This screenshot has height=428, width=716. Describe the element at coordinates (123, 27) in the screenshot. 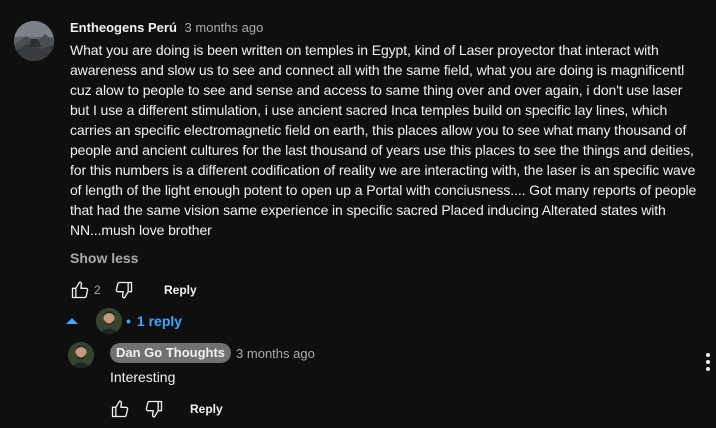

I see `comment-author-name: Entheogens Perú` at that location.